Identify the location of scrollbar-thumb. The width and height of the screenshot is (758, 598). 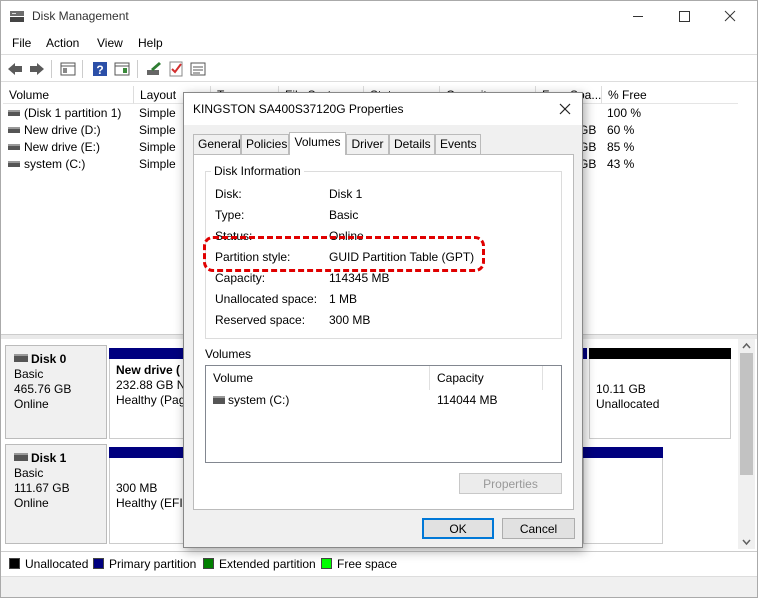
(746, 414).